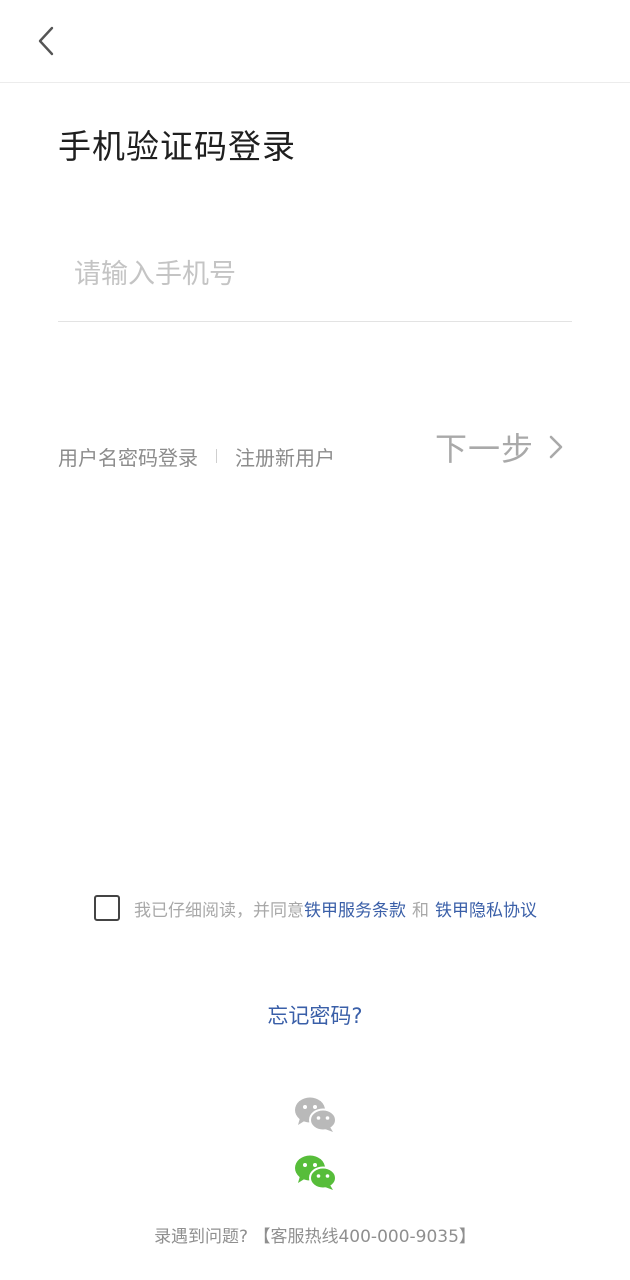 The image size is (630, 1280). I want to click on privacy-policy-link: 铁甲隐私协议, so click(486, 908).